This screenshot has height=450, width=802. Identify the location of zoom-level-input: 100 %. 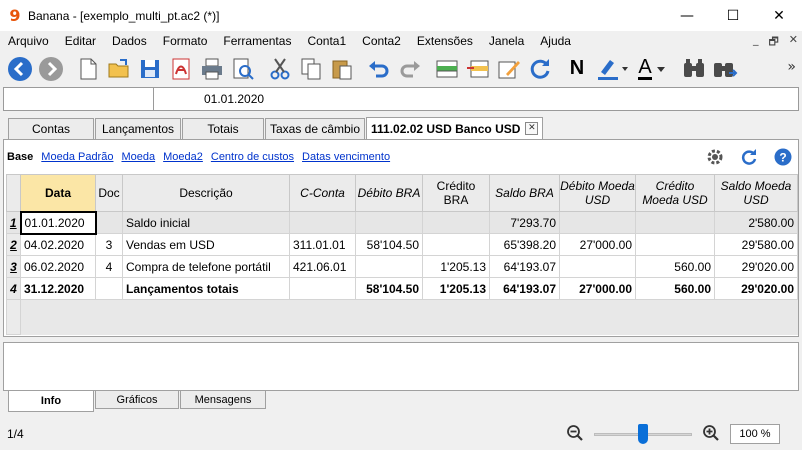
(755, 434).